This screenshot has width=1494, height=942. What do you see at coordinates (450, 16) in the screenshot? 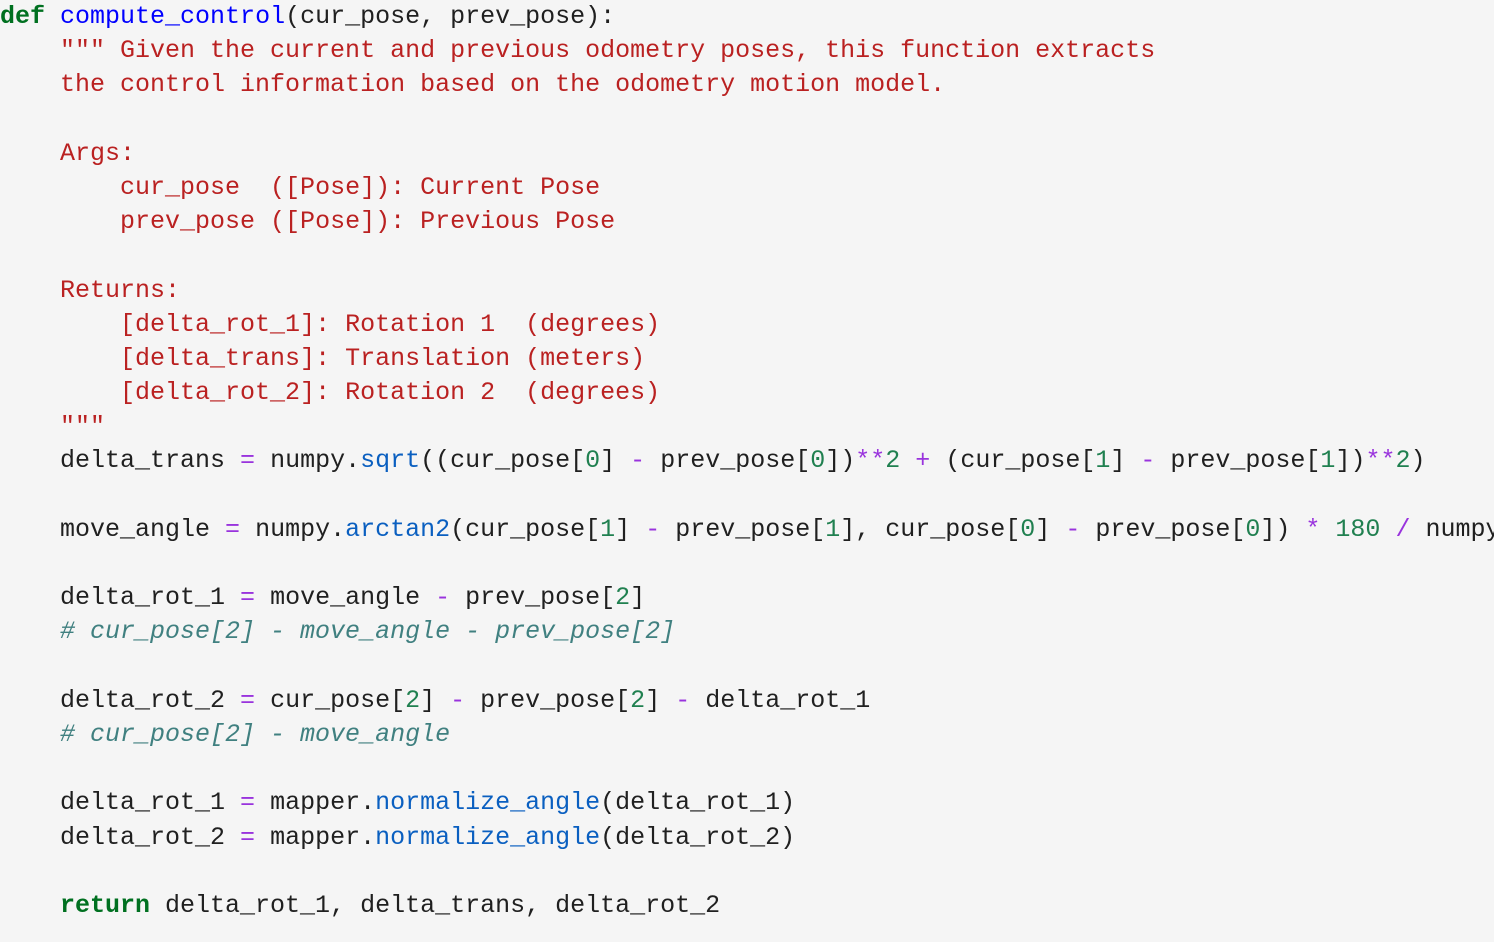
I see `code-token: (cur_pose, prev_pose):` at bounding box center [450, 16].